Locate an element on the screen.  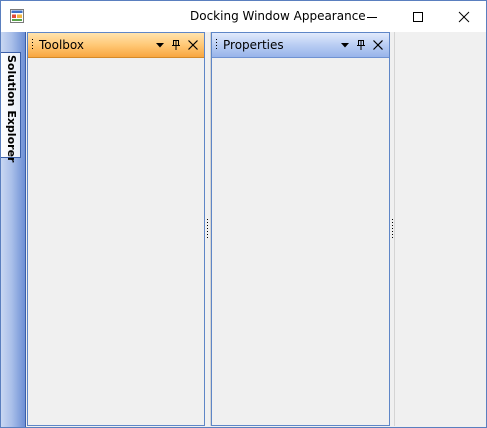
close-button is located at coordinates (463, 16).